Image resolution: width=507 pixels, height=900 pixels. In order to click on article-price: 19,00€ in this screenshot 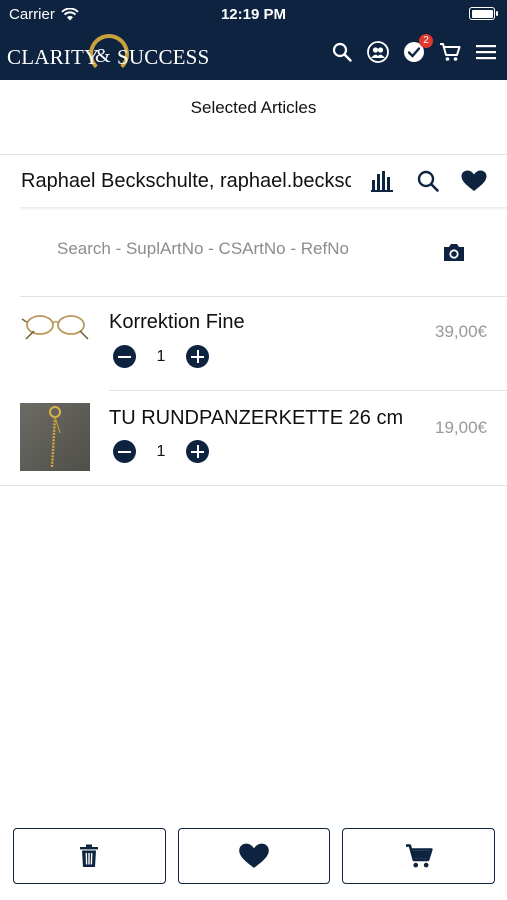, I will do `click(461, 427)`.